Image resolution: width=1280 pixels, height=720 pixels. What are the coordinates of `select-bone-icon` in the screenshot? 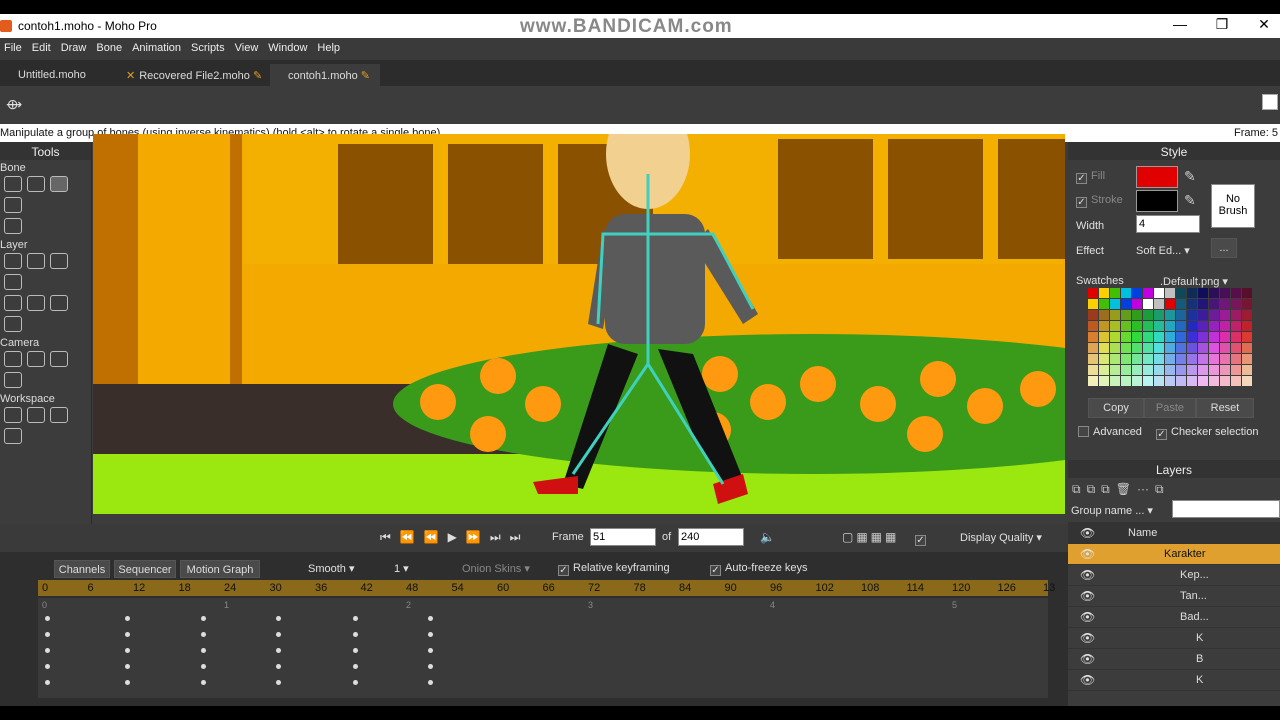 It's located at (13, 184).